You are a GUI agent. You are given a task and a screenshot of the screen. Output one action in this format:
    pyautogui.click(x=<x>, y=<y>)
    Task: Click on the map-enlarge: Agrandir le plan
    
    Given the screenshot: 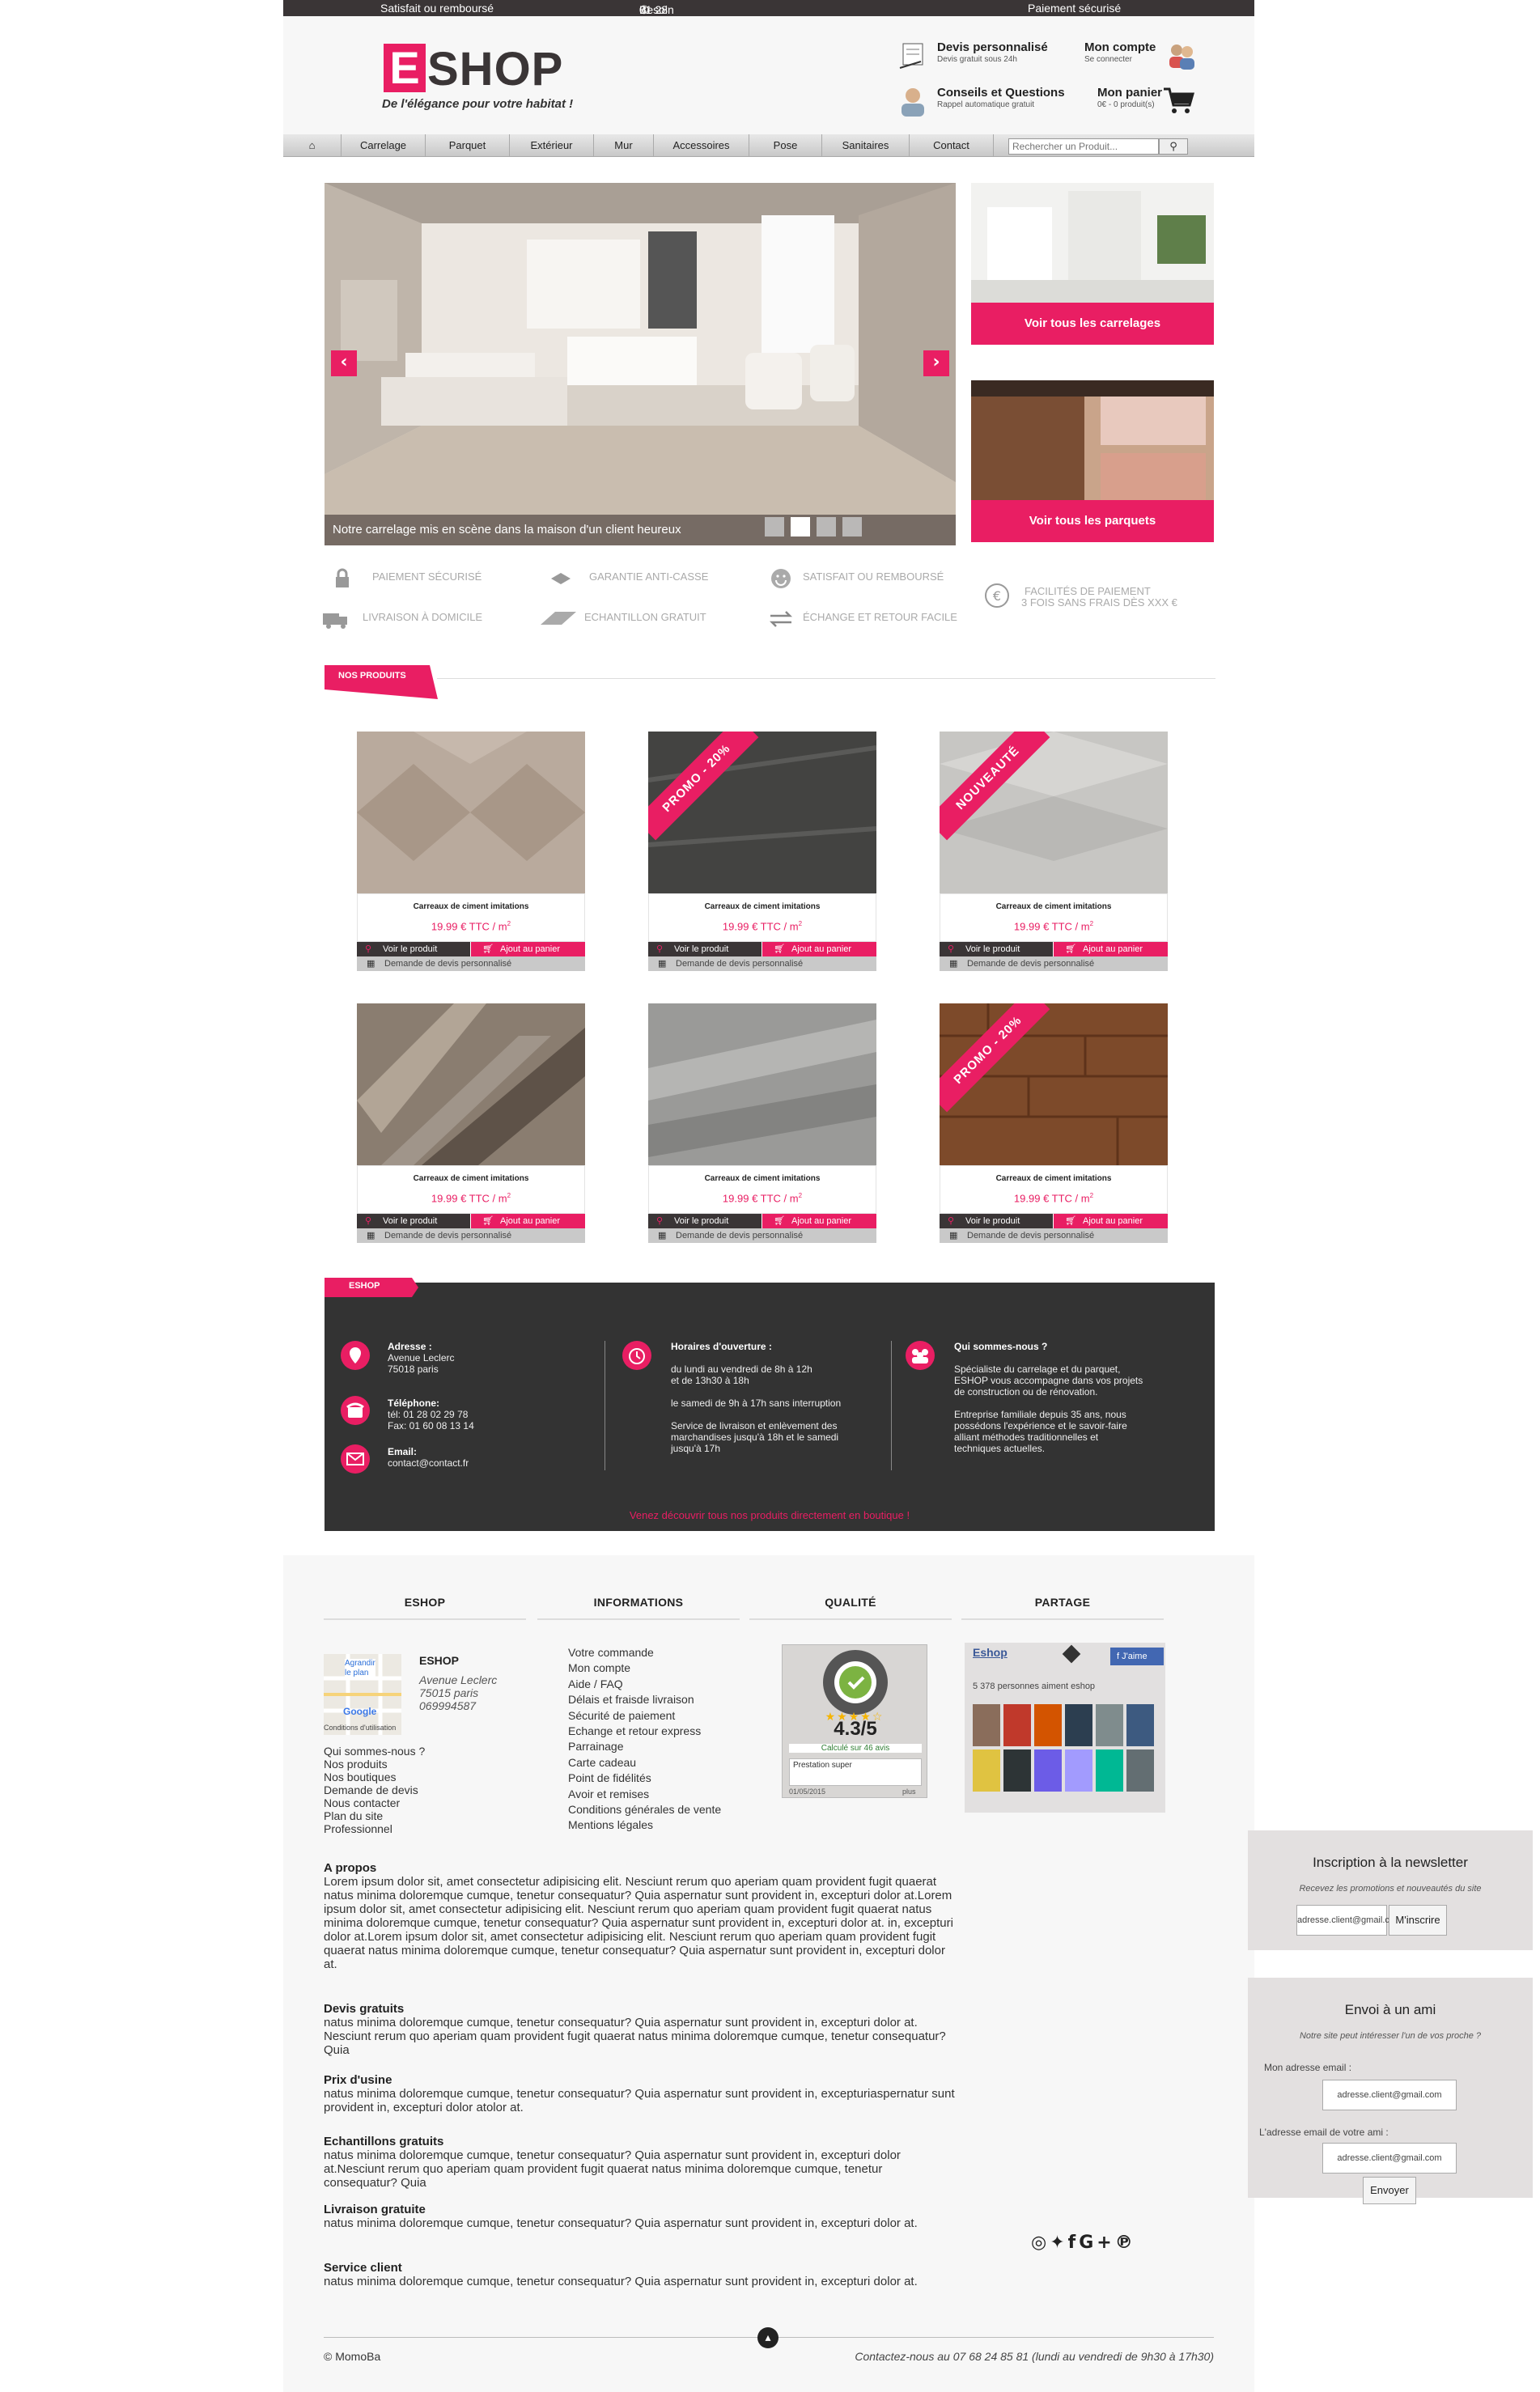 What is the action you would take?
    pyautogui.click(x=360, y=1668)
    